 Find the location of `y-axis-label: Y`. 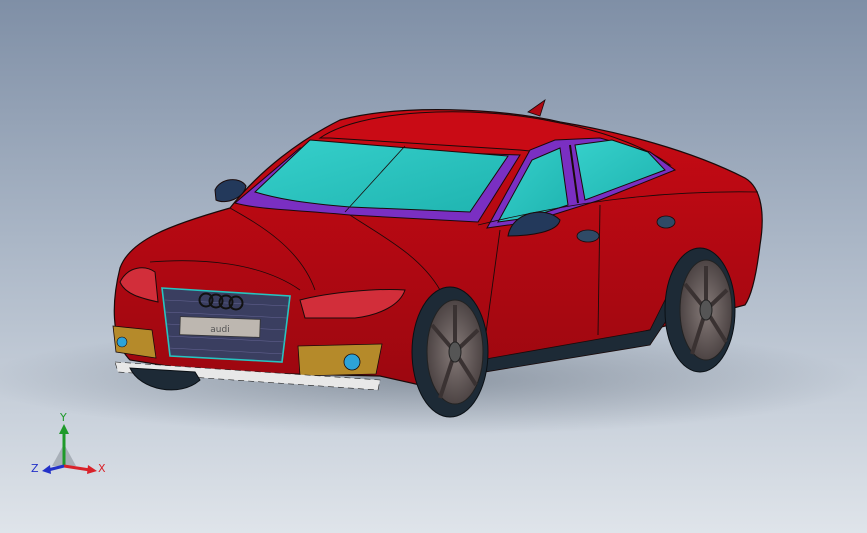

y-axis-label: Y is located at coordinates (63, 417).